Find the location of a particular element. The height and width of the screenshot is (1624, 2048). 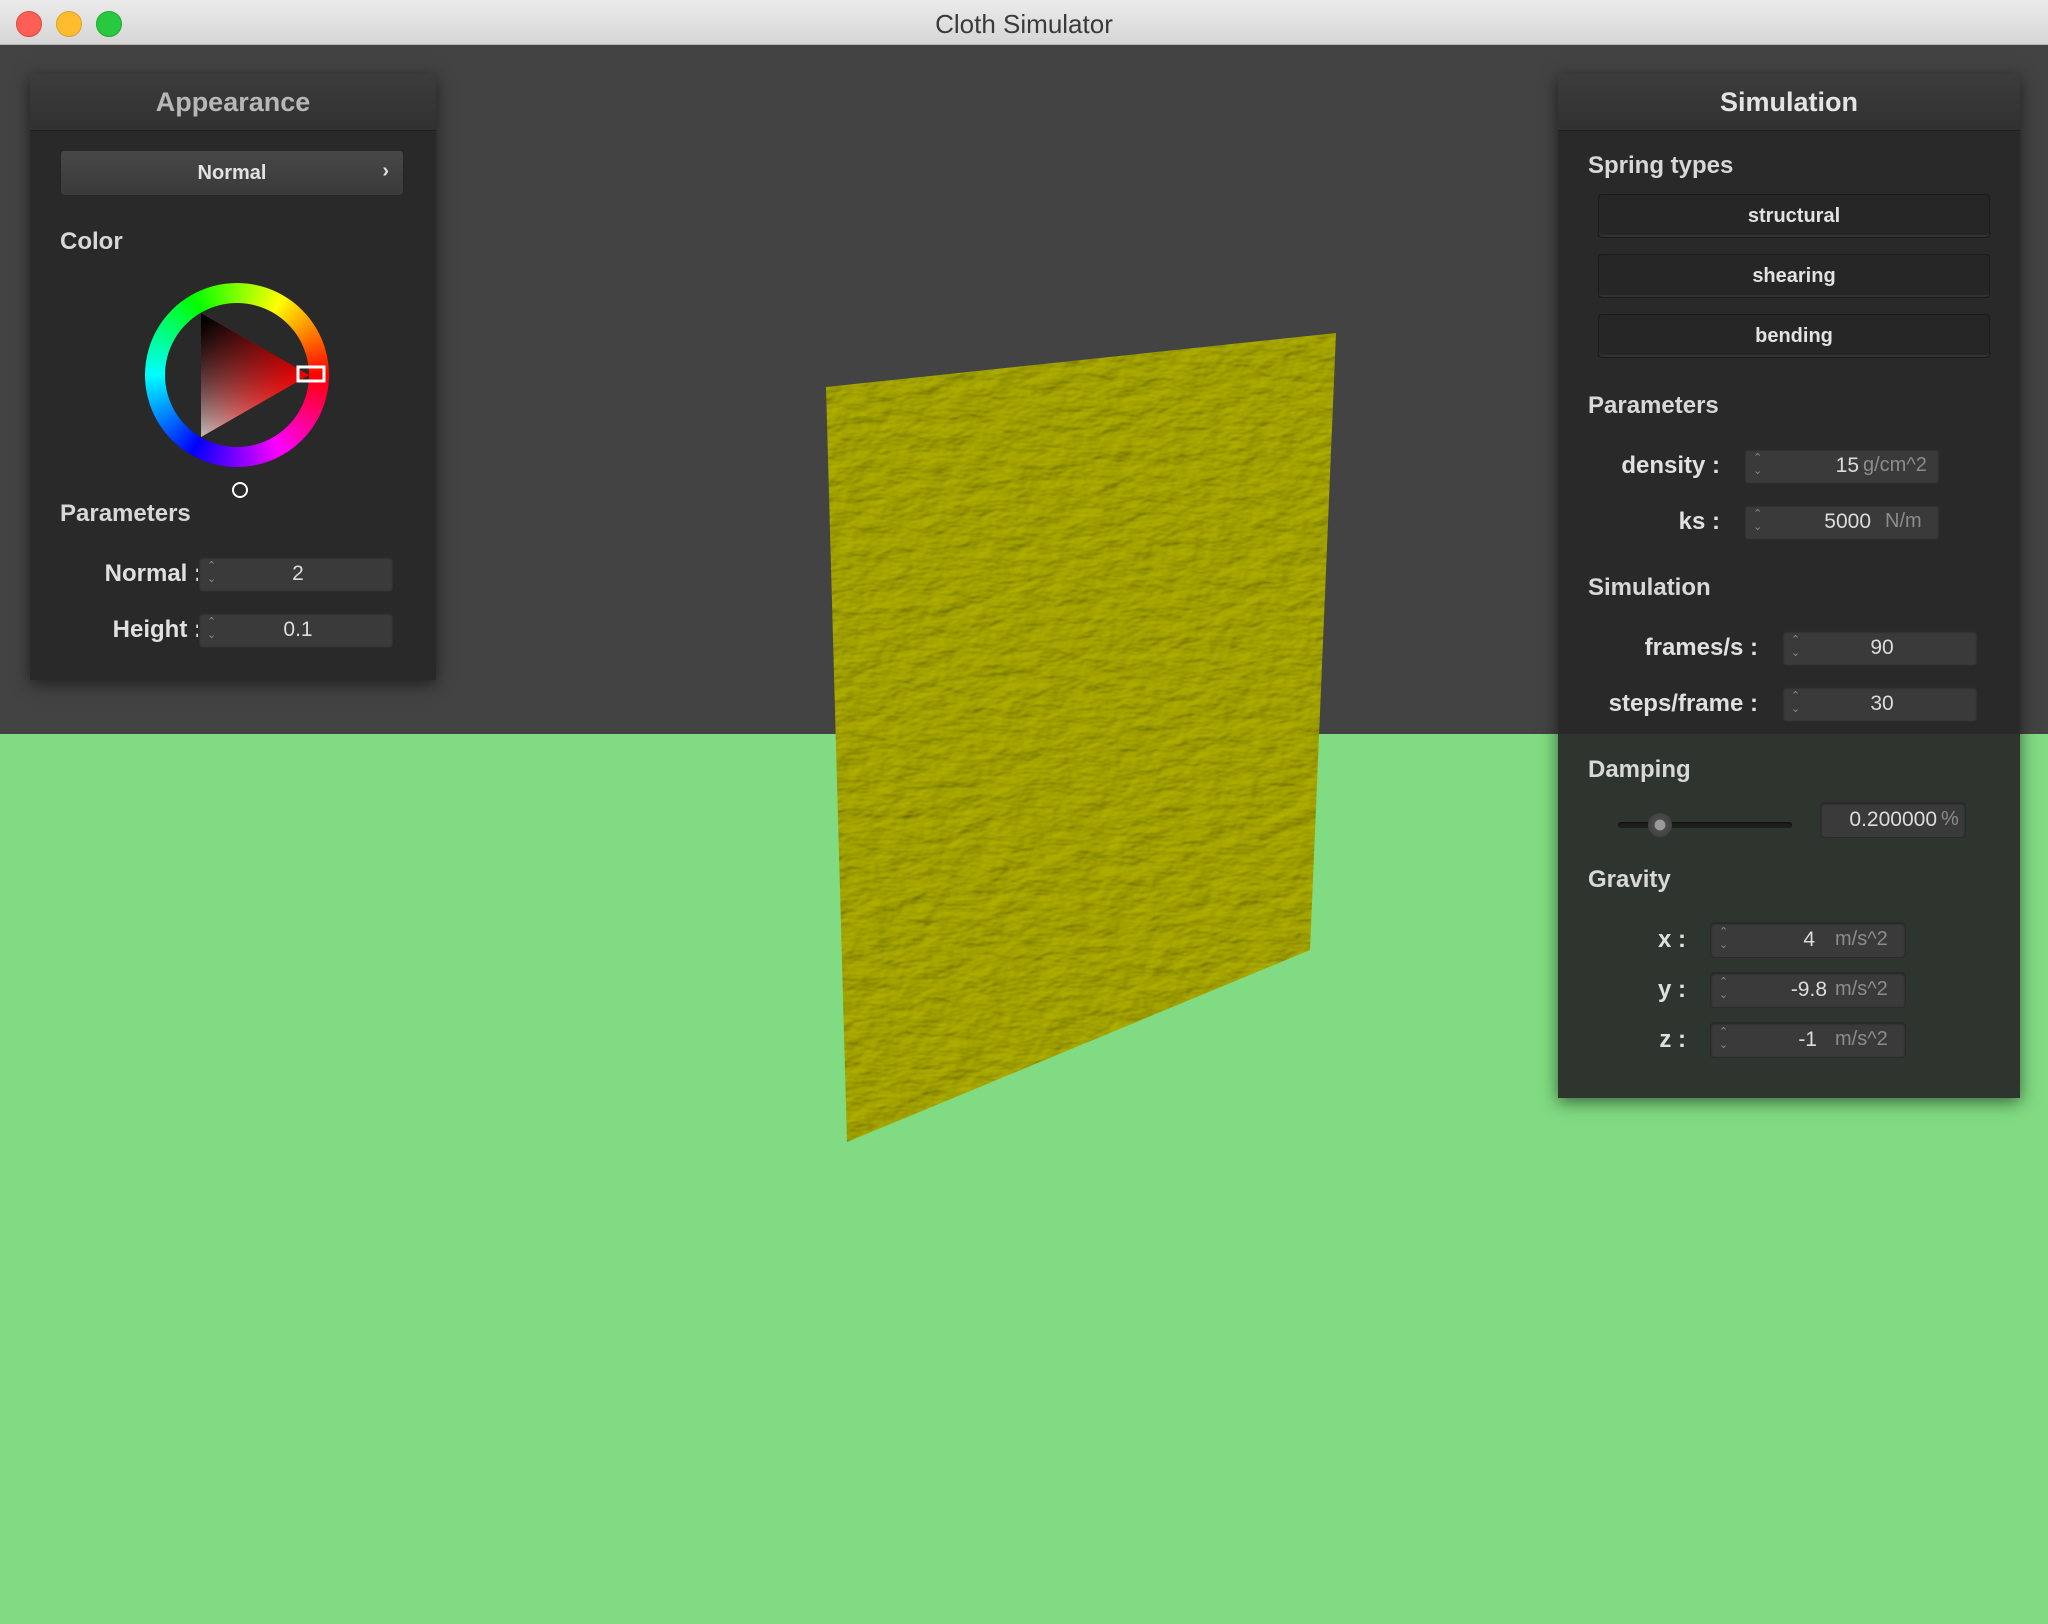

damping-value: 0.200000 is located at coordinates (1893, 819).